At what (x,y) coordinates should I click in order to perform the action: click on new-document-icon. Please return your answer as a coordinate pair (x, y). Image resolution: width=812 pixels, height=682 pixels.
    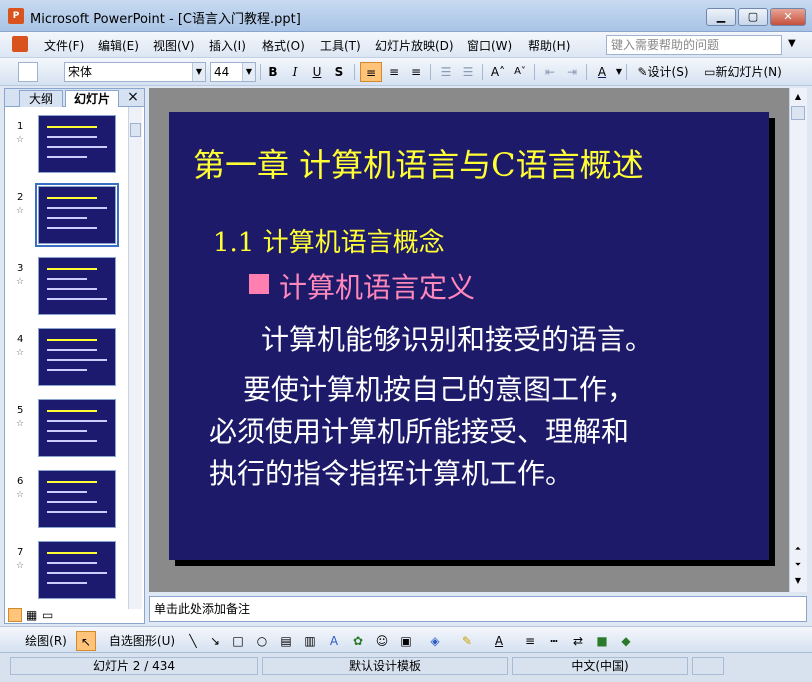
    Looking at the image, I should click on (28, 72).